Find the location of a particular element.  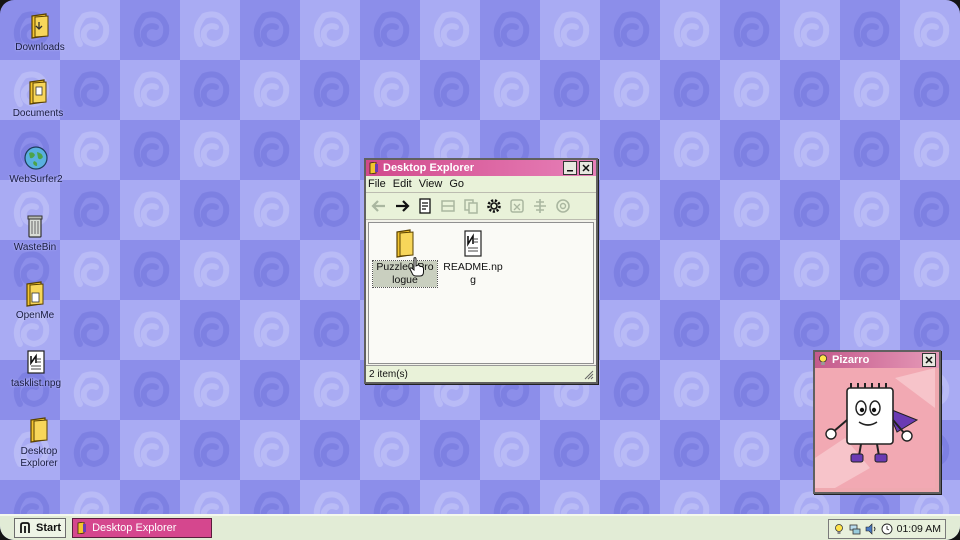

network-icon is located at coordinates (855, 529).